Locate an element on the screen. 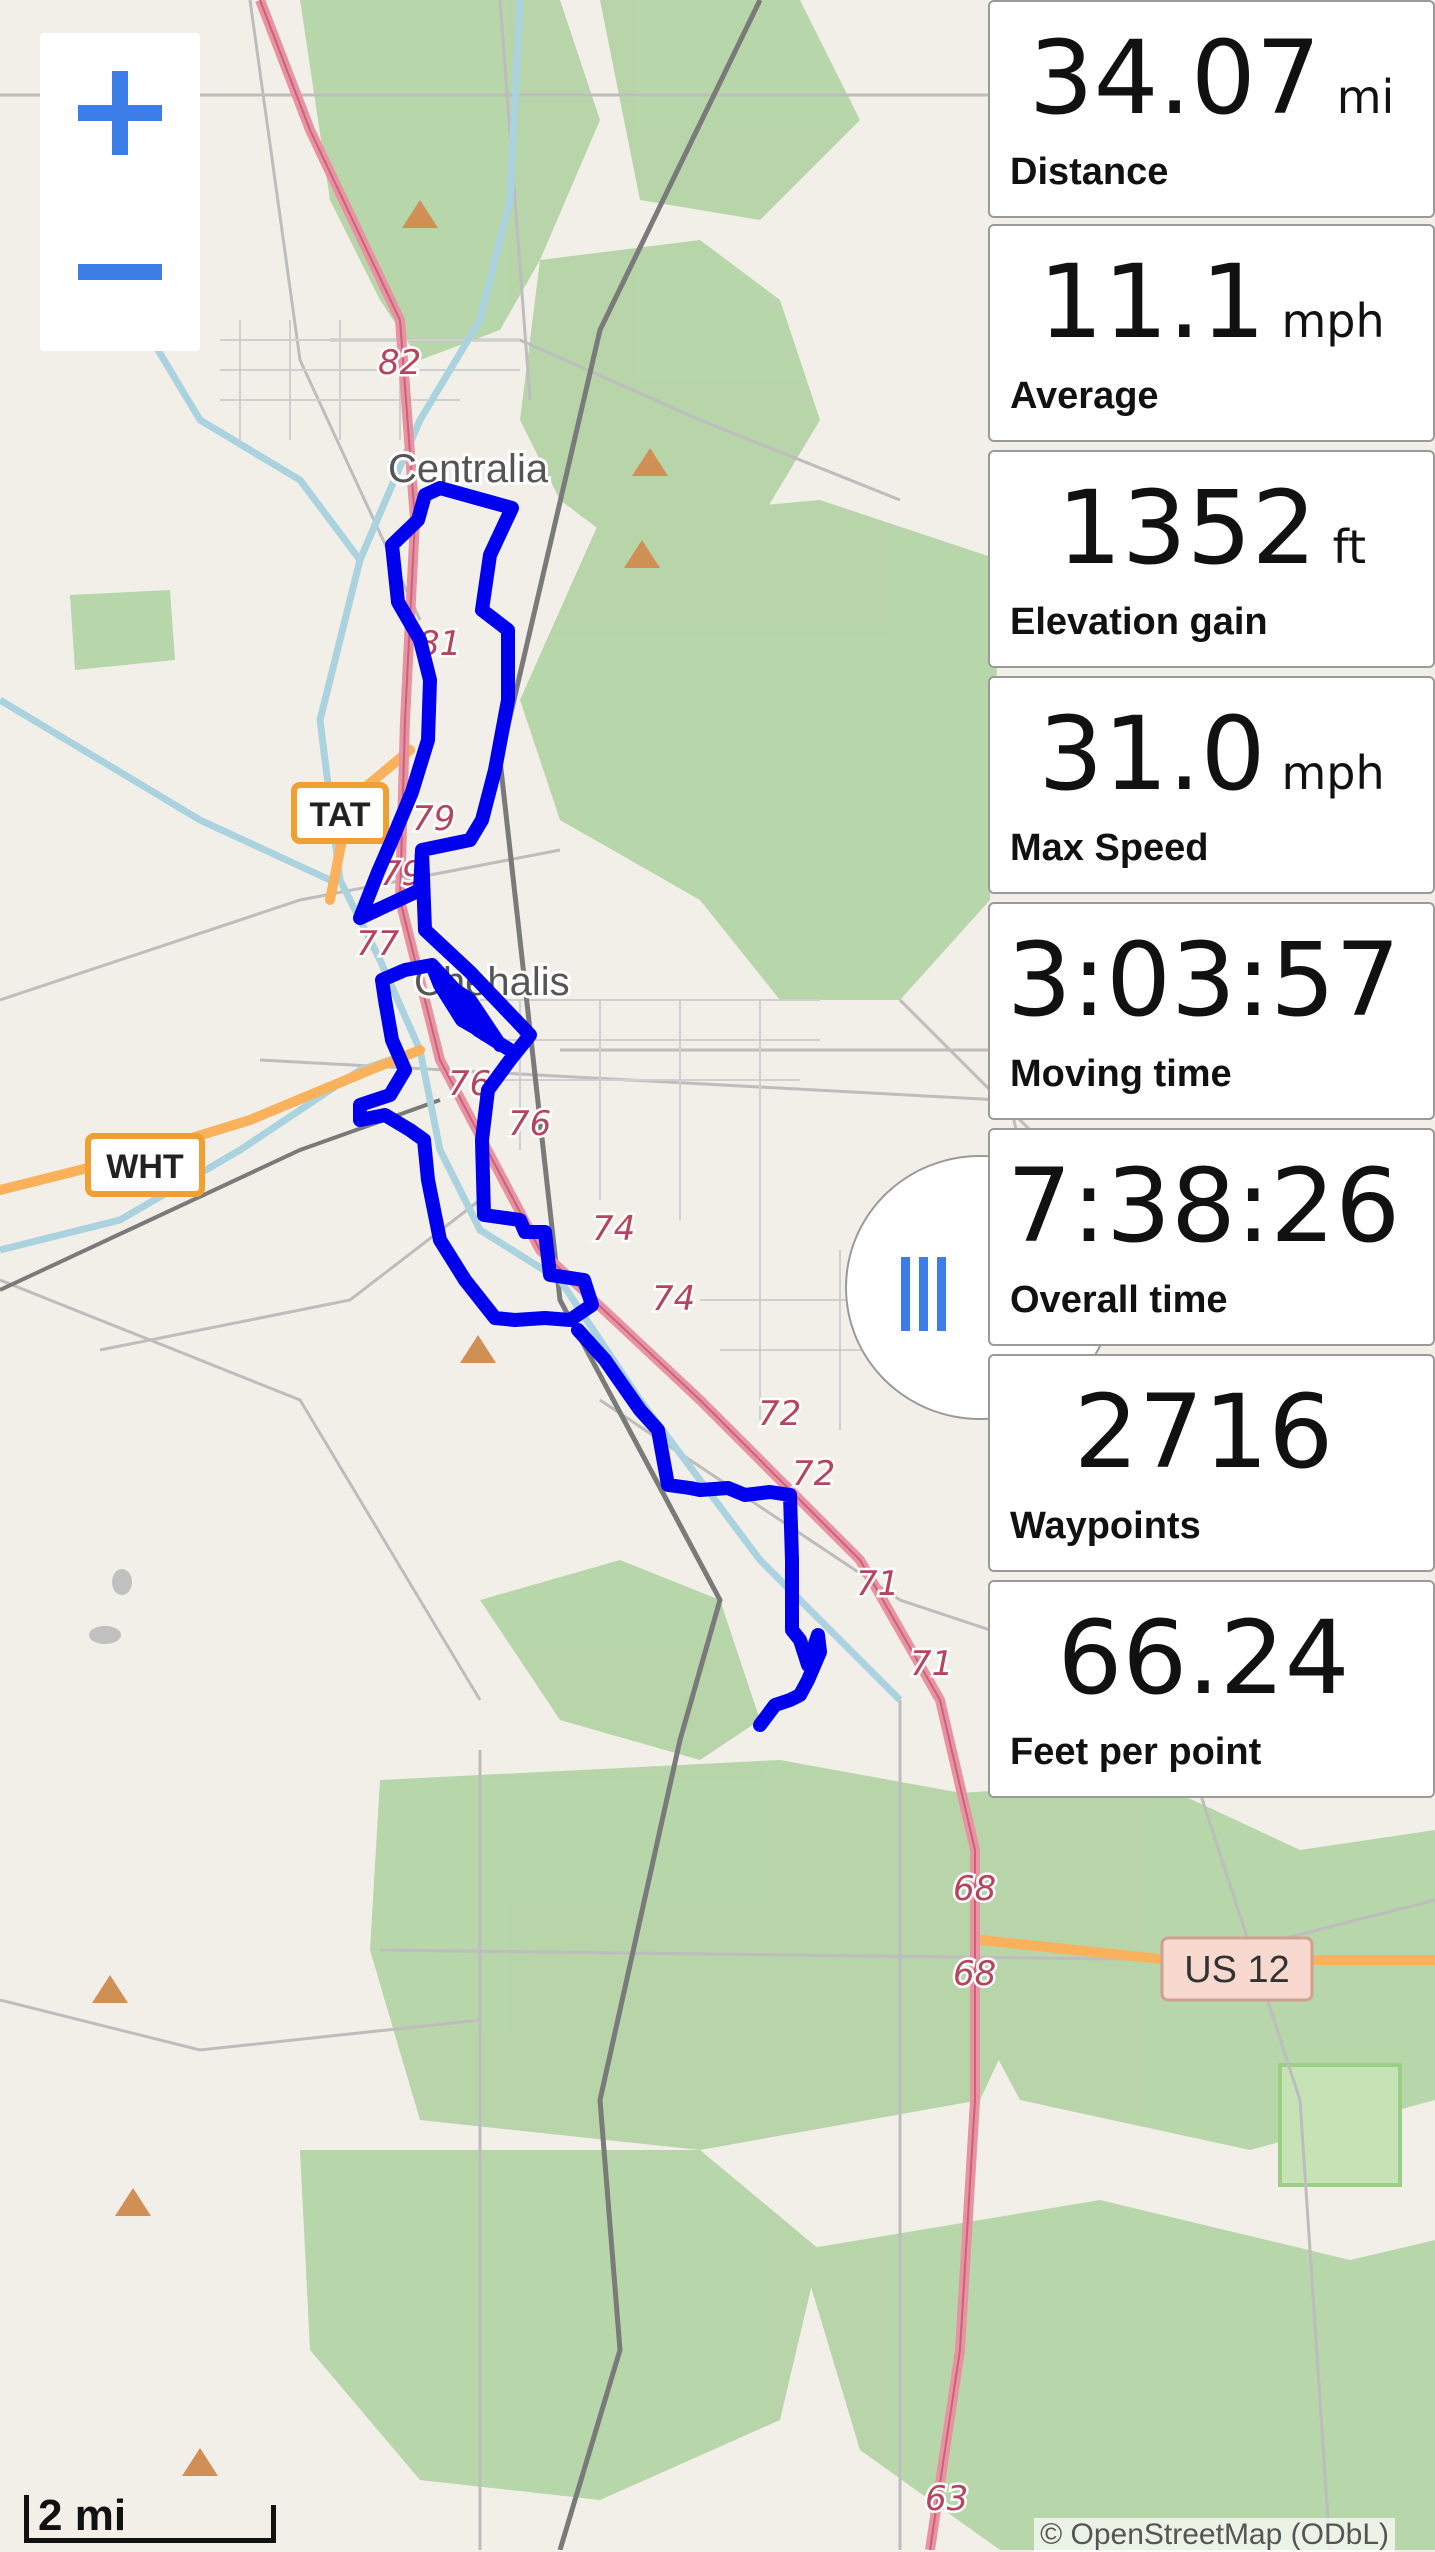  stat-label: Average is located at coordinates (1084, 396).